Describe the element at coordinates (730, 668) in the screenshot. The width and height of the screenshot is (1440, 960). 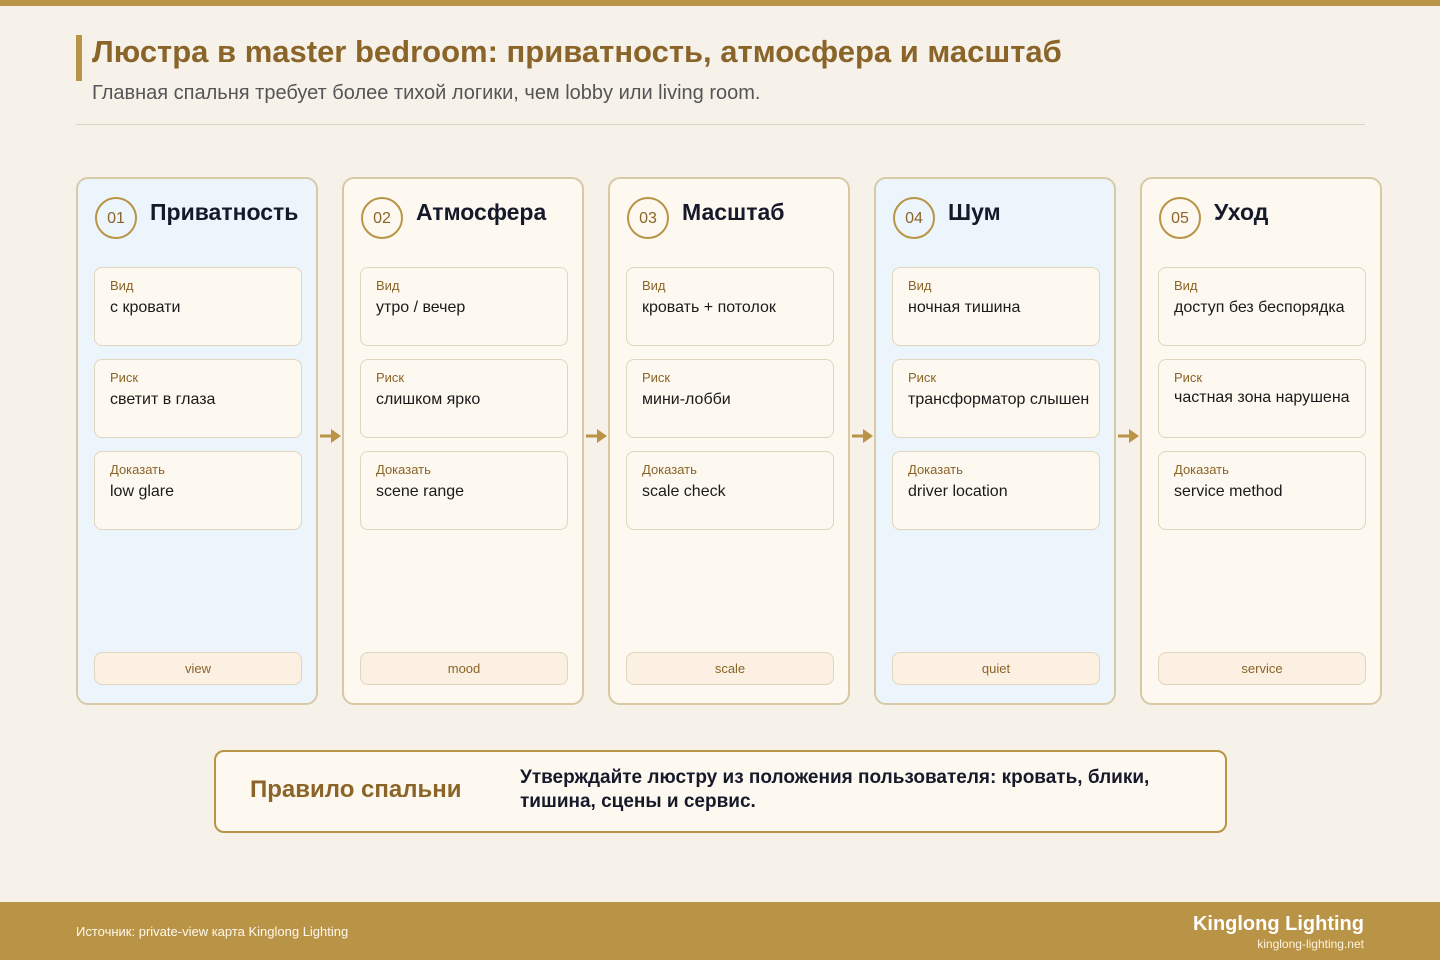
I see `card-tag: scale` at that location.